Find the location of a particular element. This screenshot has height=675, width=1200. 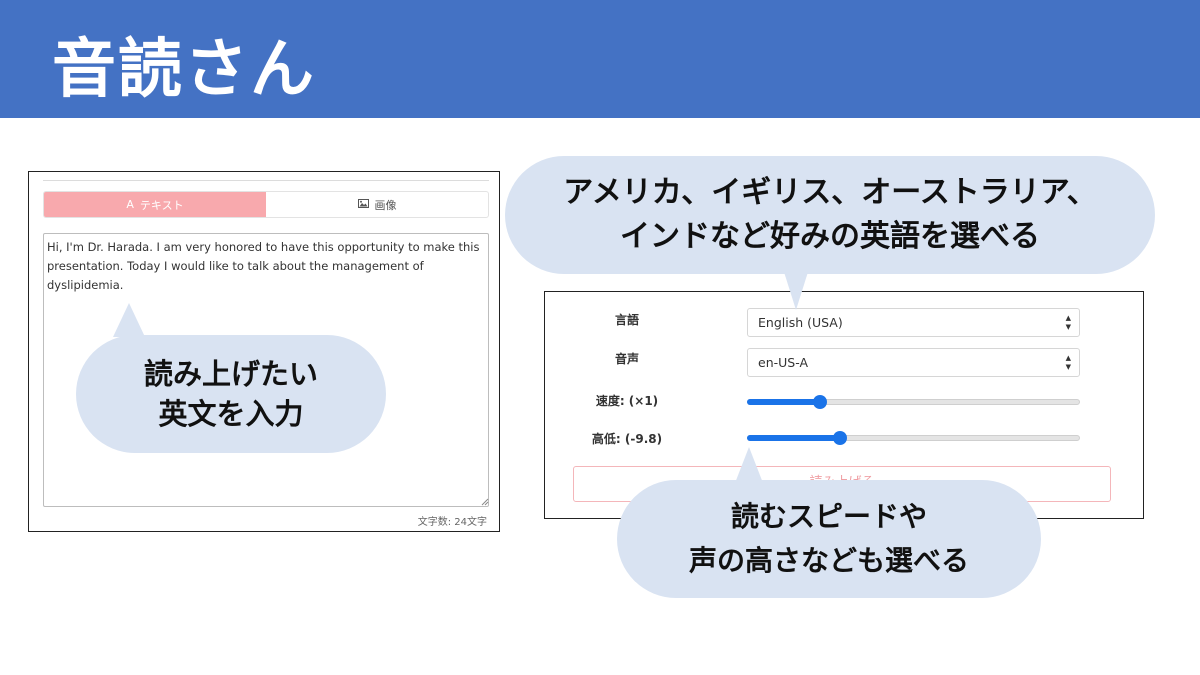

page-title: 音読さん is located at coordinates (184, 70).